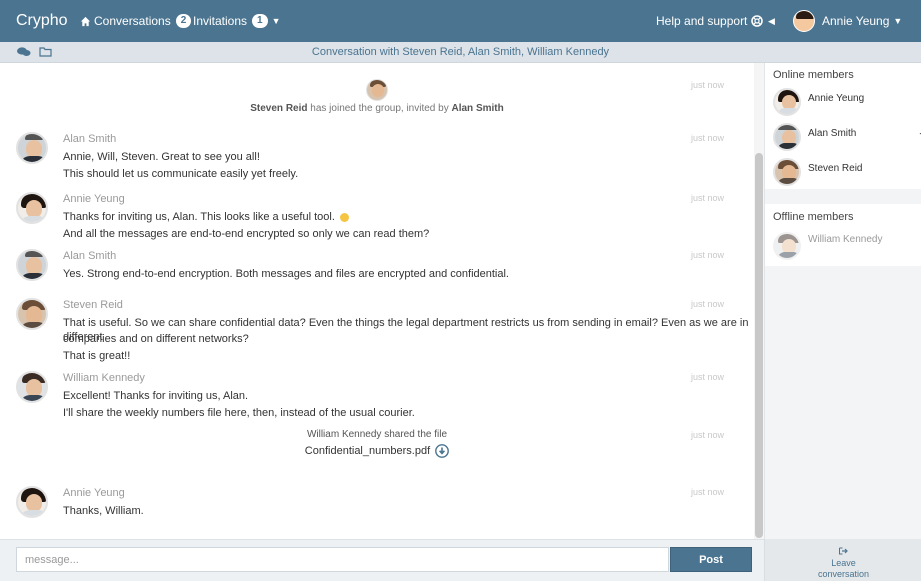  Describe the element at coordinates (260, 21) in the screenshot. I see `invitations-count-badge: 1` at that location.